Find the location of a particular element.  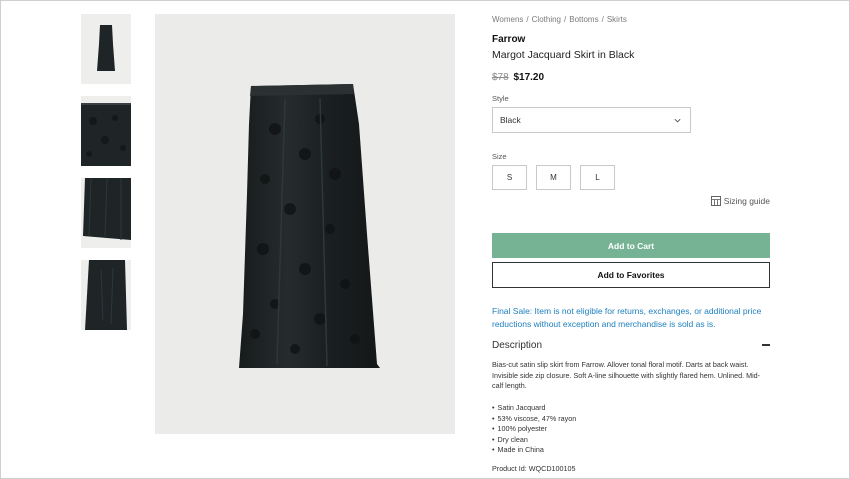

breadcrumb: Womens / Clothing / Bottoms / Skirts is located at coordinates (559, 19).